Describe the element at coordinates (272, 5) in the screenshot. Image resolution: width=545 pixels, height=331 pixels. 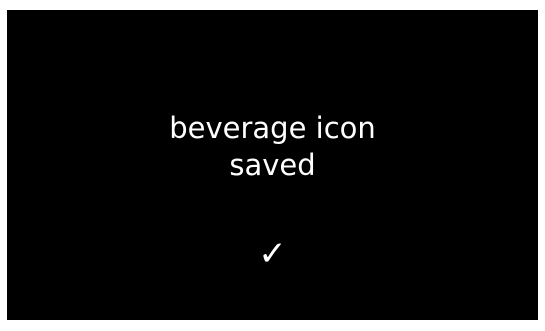
I see `top-edge-strip` at that location.